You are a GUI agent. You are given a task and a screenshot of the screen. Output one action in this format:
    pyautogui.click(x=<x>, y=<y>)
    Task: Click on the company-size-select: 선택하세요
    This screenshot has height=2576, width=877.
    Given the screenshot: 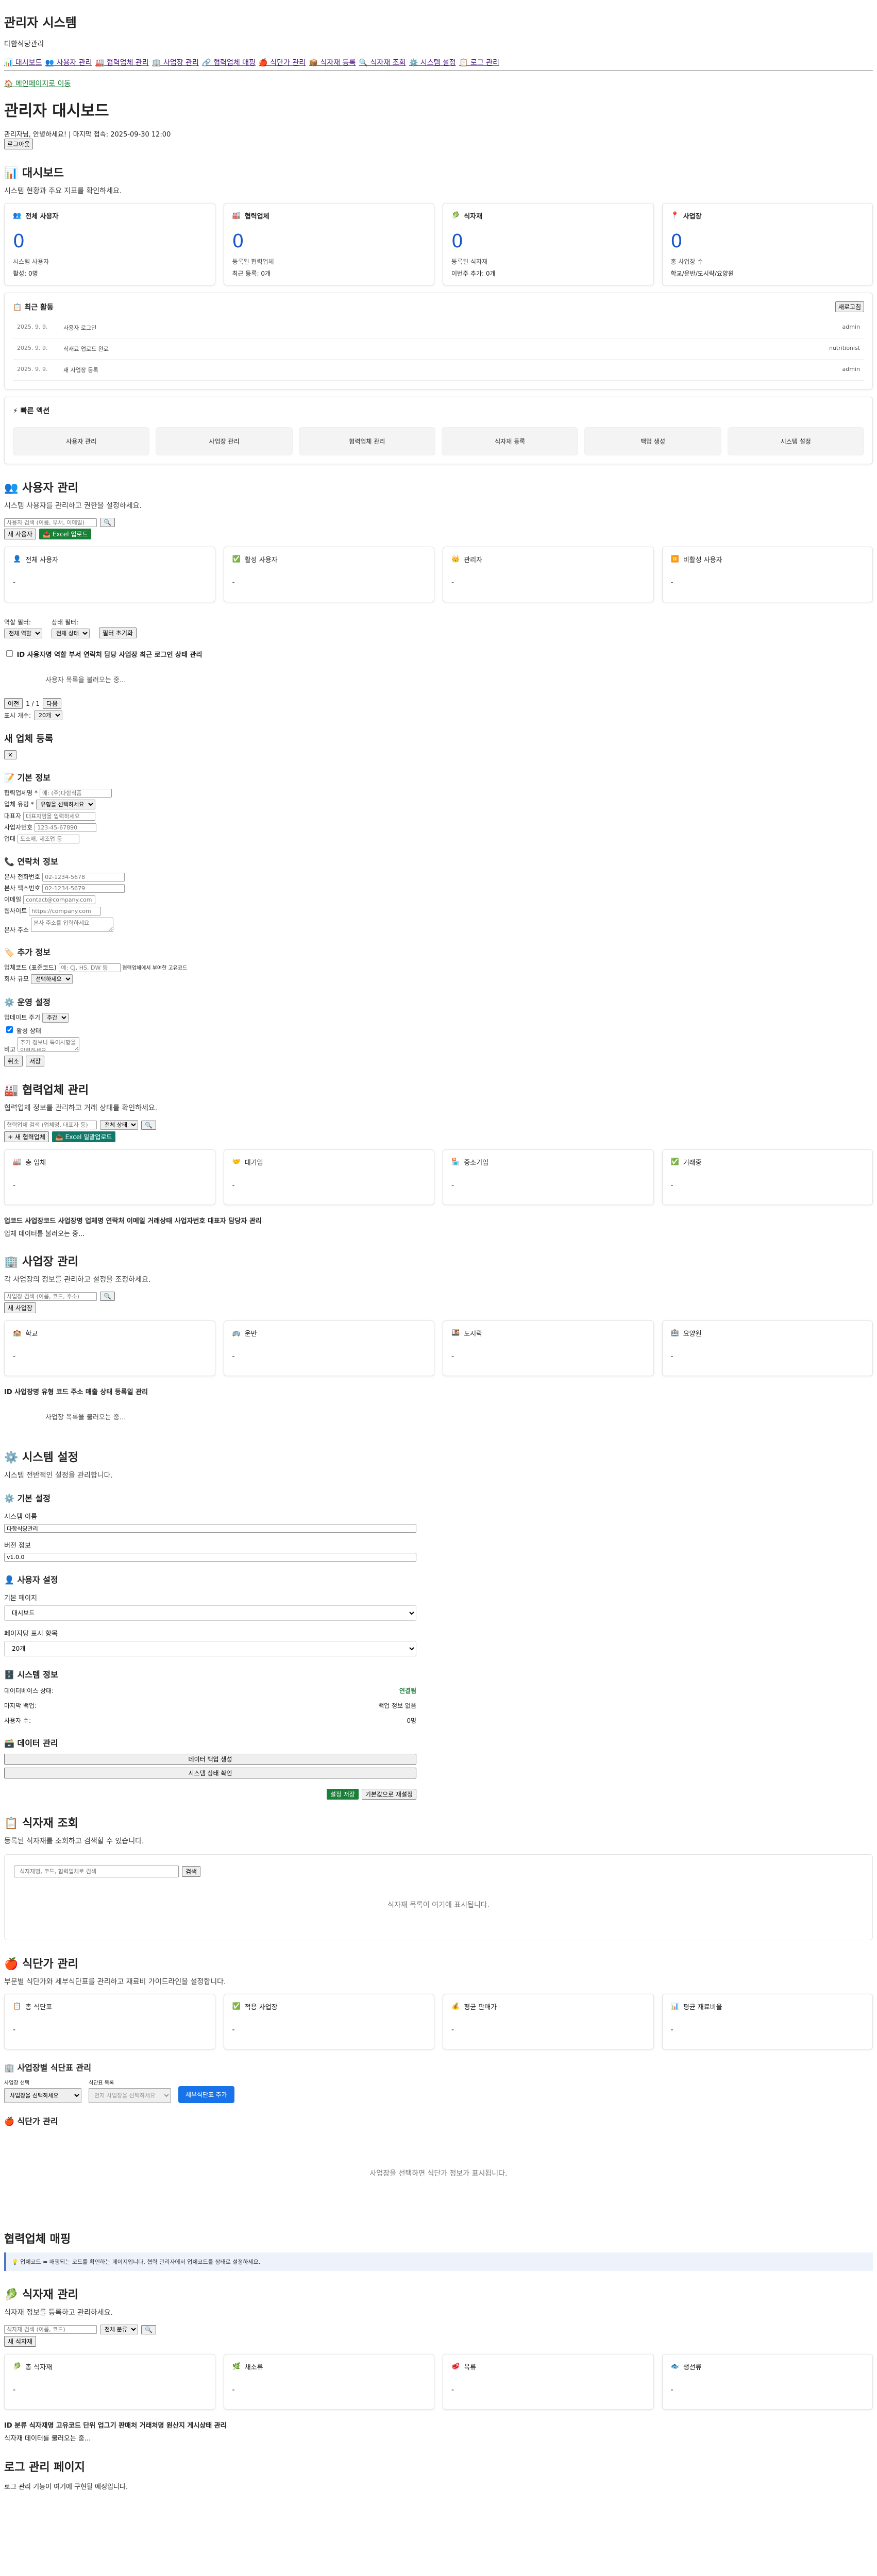 What is the action you would take?
    pyautogui.click(x=51, y=979)
    